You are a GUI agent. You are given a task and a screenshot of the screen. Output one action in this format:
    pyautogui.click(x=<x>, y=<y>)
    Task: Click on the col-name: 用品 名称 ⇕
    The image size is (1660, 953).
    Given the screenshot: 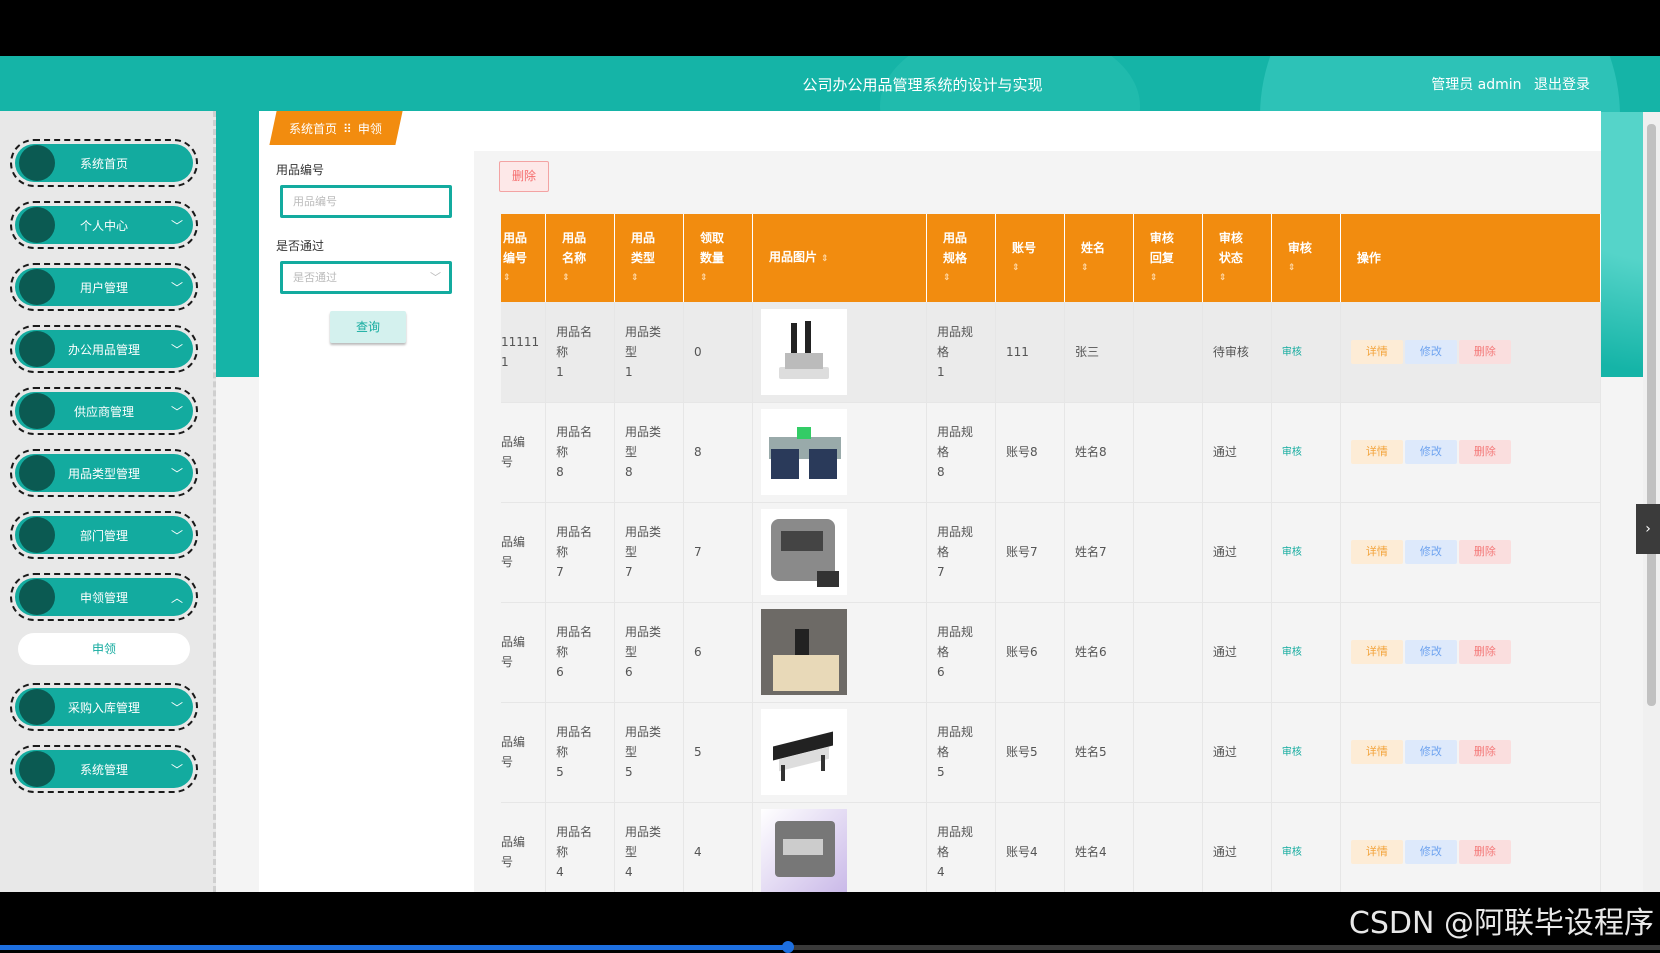 What is the action you would take?
    pyautogui.click(x=580, y=258)
    